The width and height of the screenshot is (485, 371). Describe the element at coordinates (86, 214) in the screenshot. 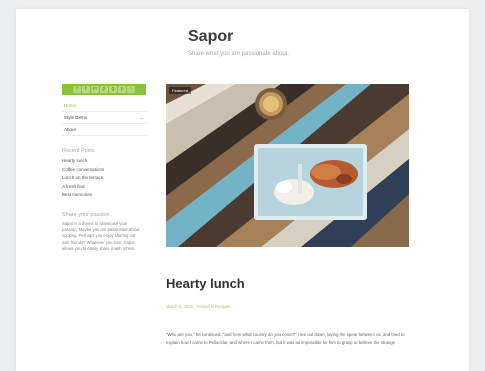

I see `passion-widget-heading: Share your passion` at that location.